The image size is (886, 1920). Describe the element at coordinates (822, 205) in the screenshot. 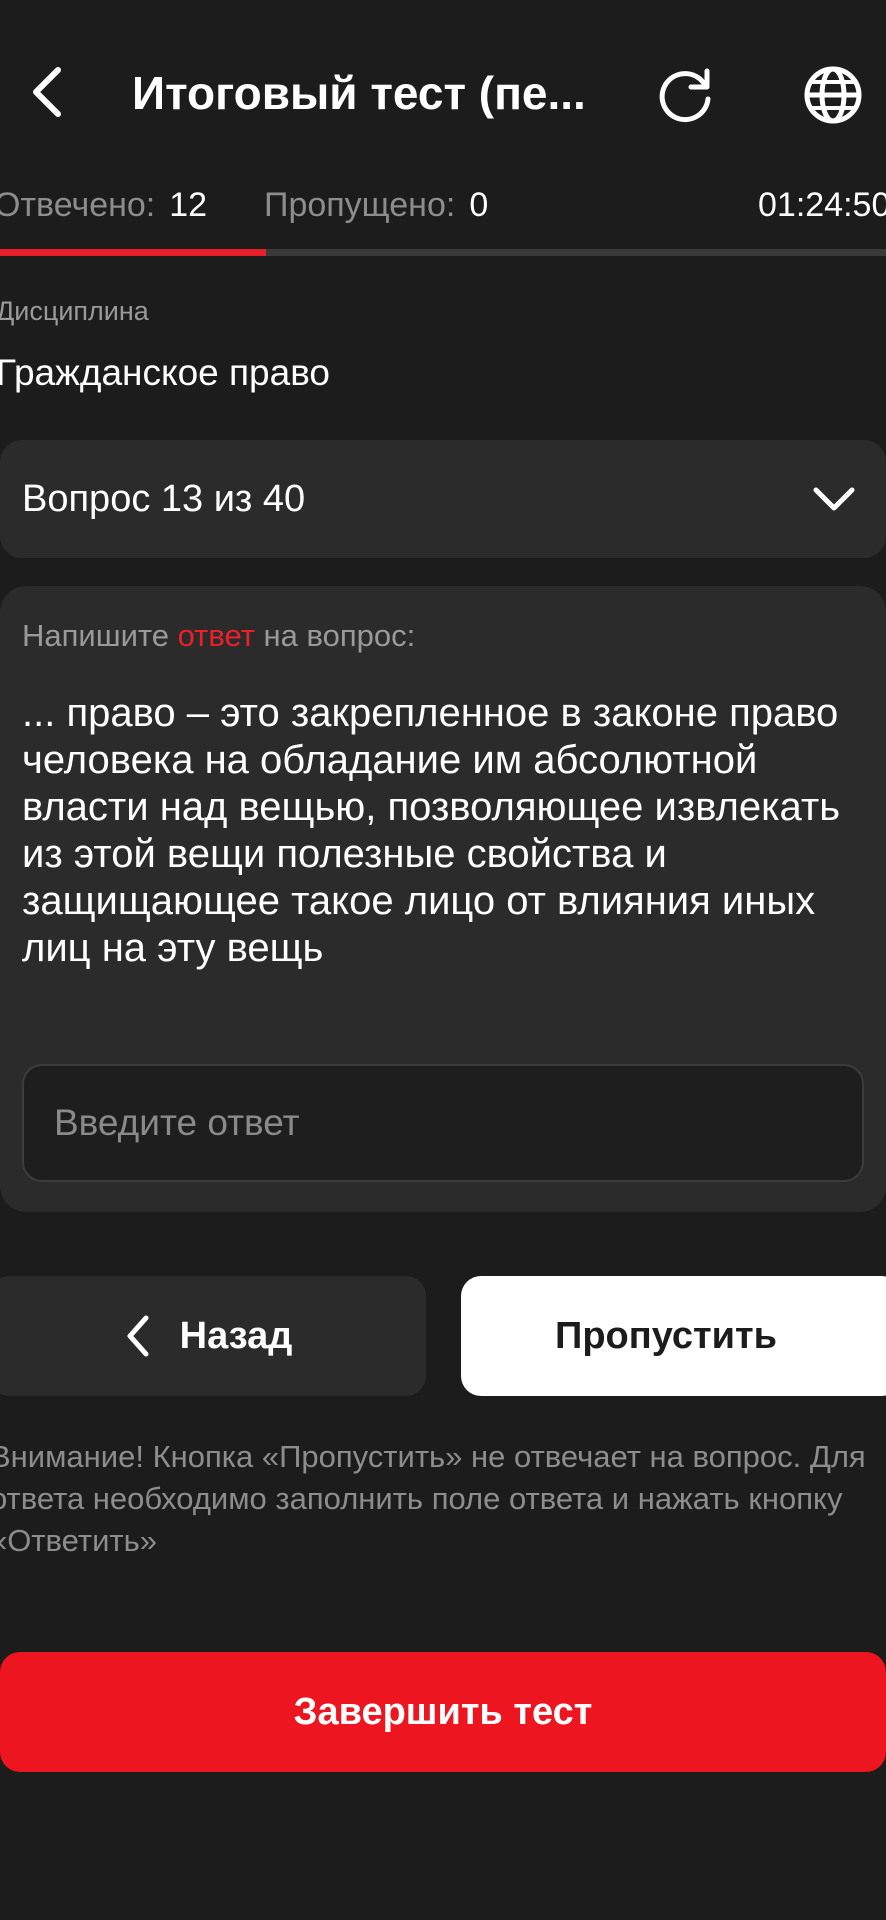

I see `timer: 01:24:50` at that location.